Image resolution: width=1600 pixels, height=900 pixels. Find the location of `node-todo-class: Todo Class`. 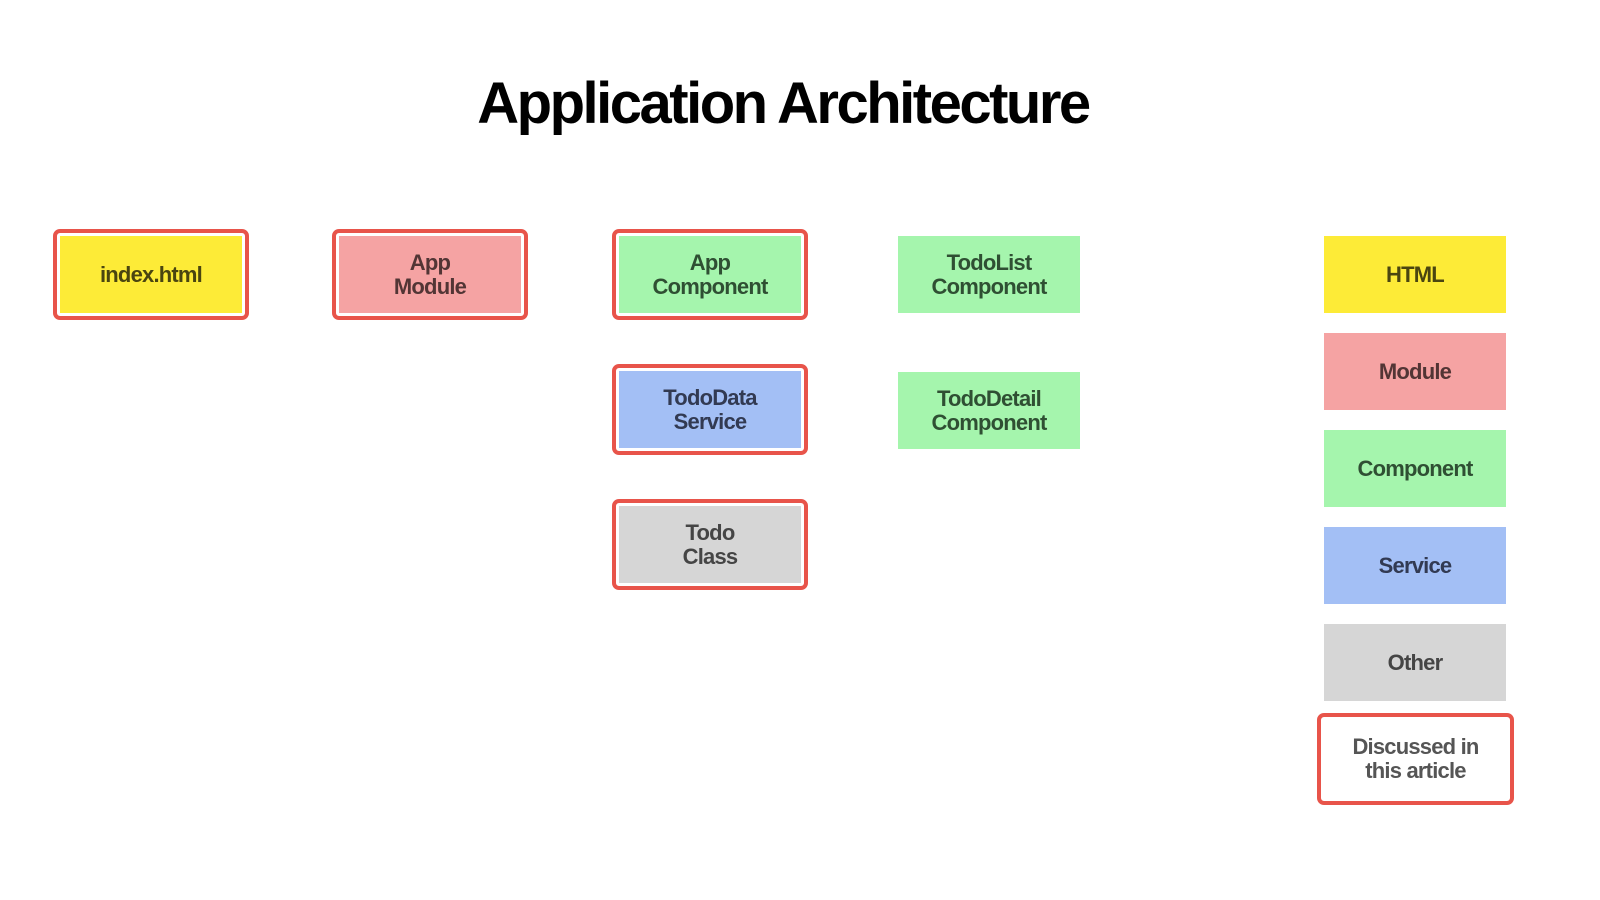

node-todo-class: Todo Class is located at coordinates (710, 544).